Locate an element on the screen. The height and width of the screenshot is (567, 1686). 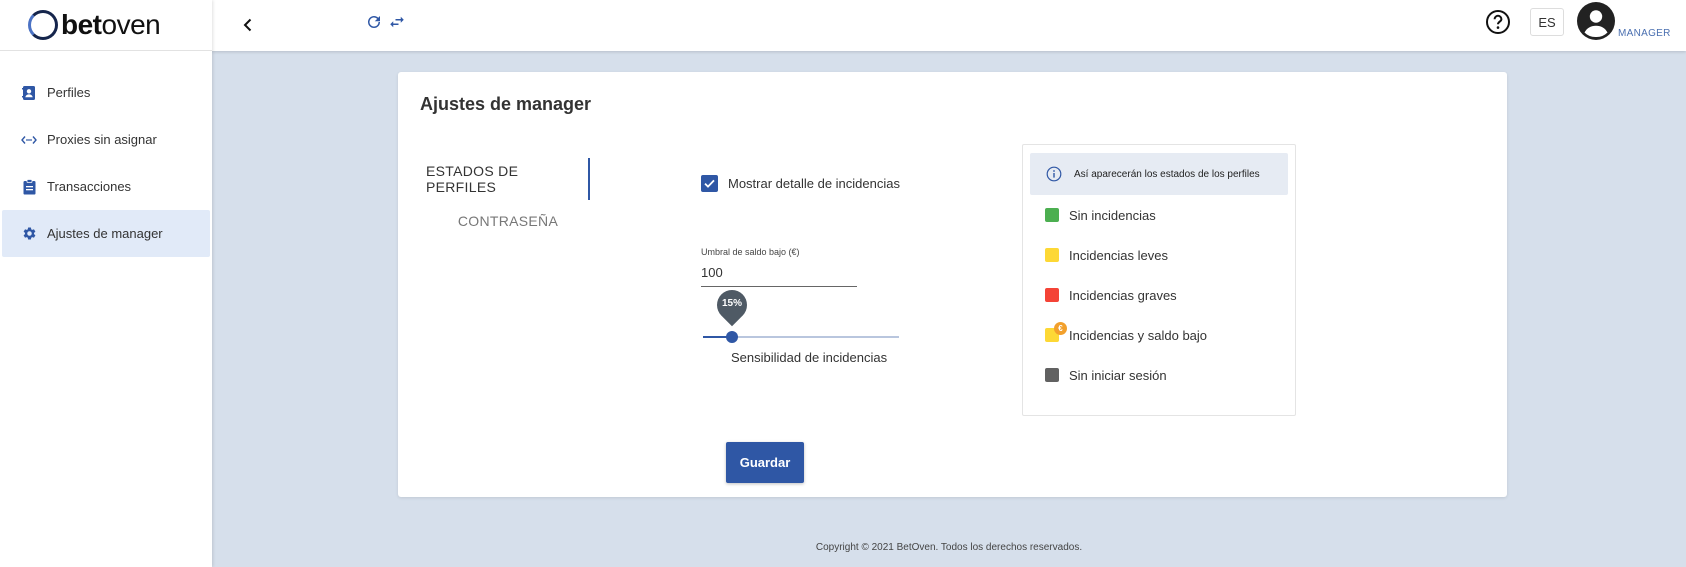
brand-logo: betoven is located at coordinates (106, 25).